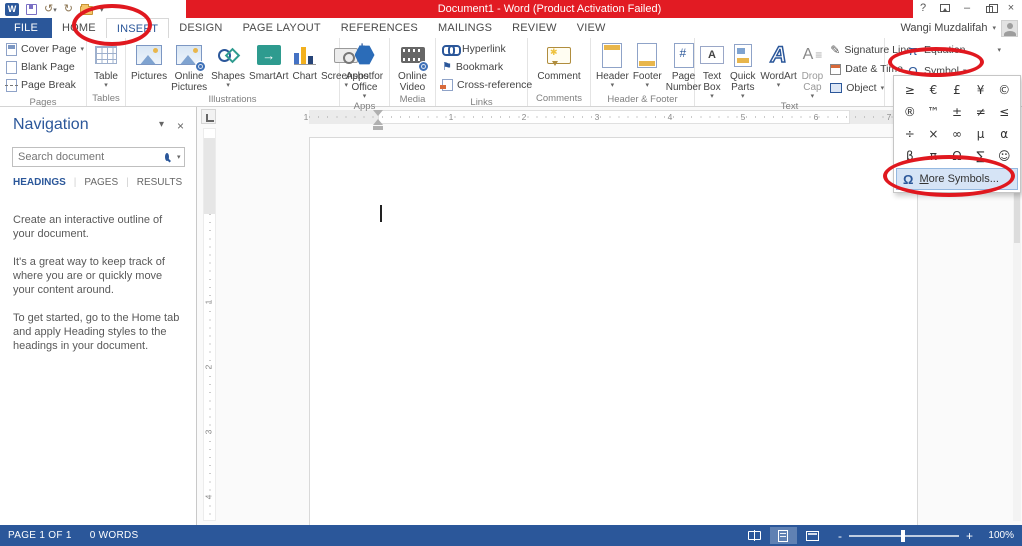 This screenshot has width=1022, height=546. I want to click on equation-button: π Equation ▾, so click(961, 50).